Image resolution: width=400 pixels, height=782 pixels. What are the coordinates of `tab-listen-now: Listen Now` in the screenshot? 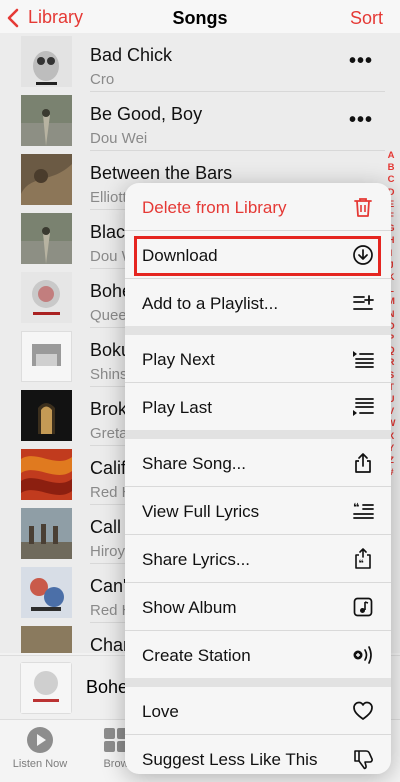 It's located at (40, 748).